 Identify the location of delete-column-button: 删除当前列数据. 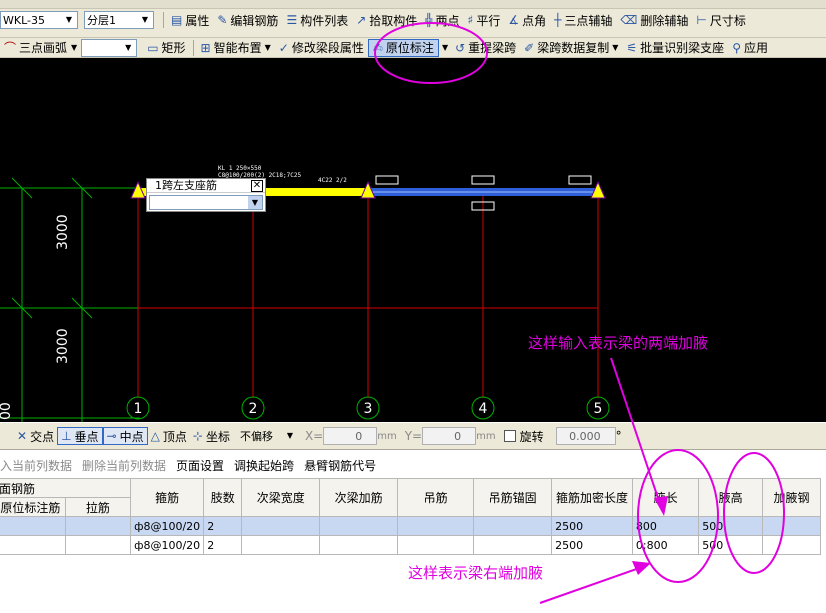
(124, 465).